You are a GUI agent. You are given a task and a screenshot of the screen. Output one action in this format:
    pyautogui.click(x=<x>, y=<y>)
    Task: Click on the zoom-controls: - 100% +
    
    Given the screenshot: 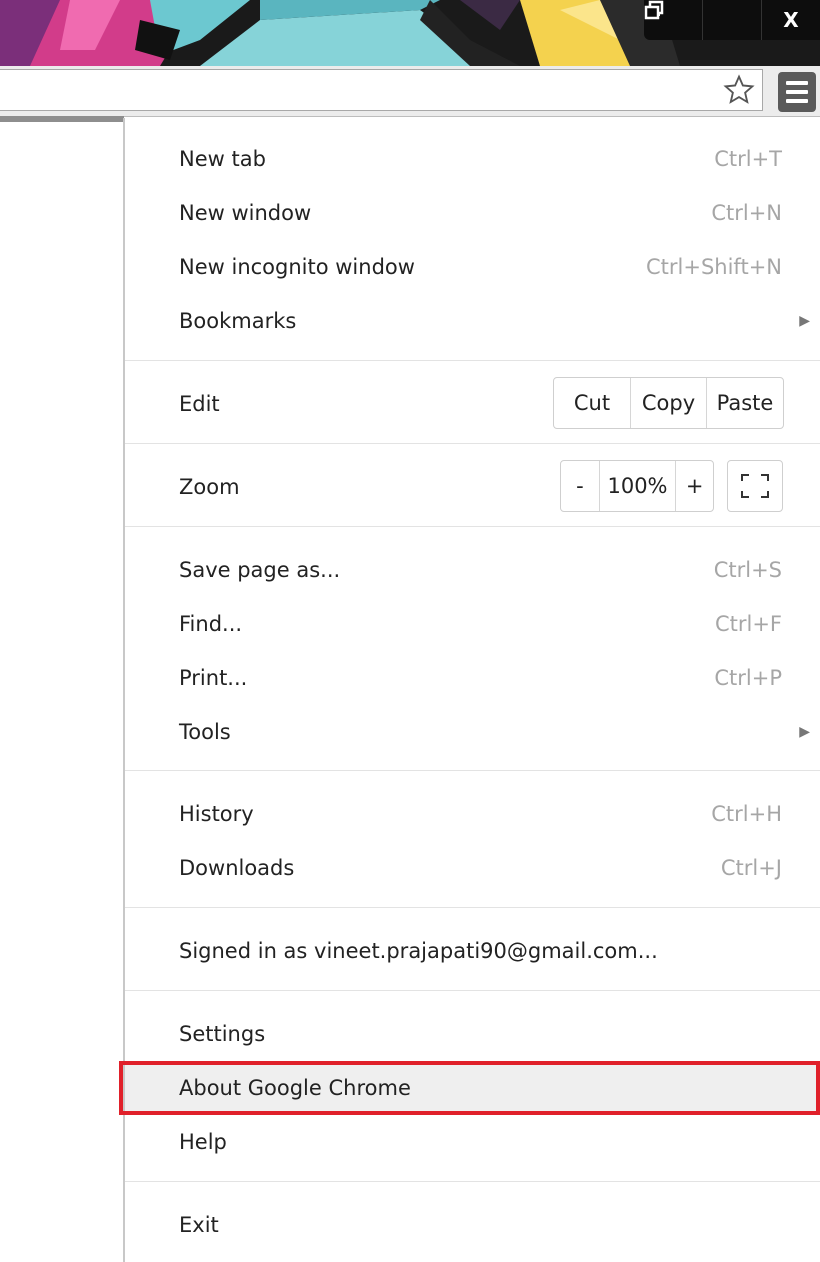 What is the action you would take?
    pyautogui.click(x=637, y=486)
    